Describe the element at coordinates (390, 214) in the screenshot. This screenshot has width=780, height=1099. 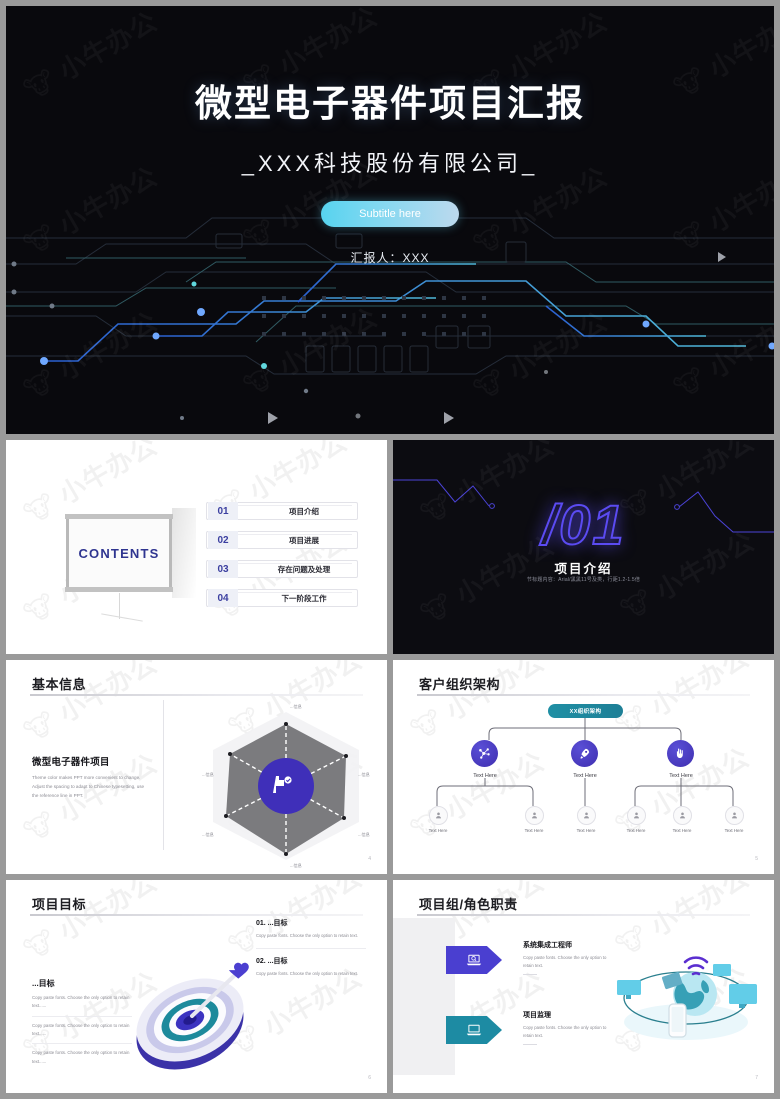
I see `subtitle-pill: Subtitle here` at that location.